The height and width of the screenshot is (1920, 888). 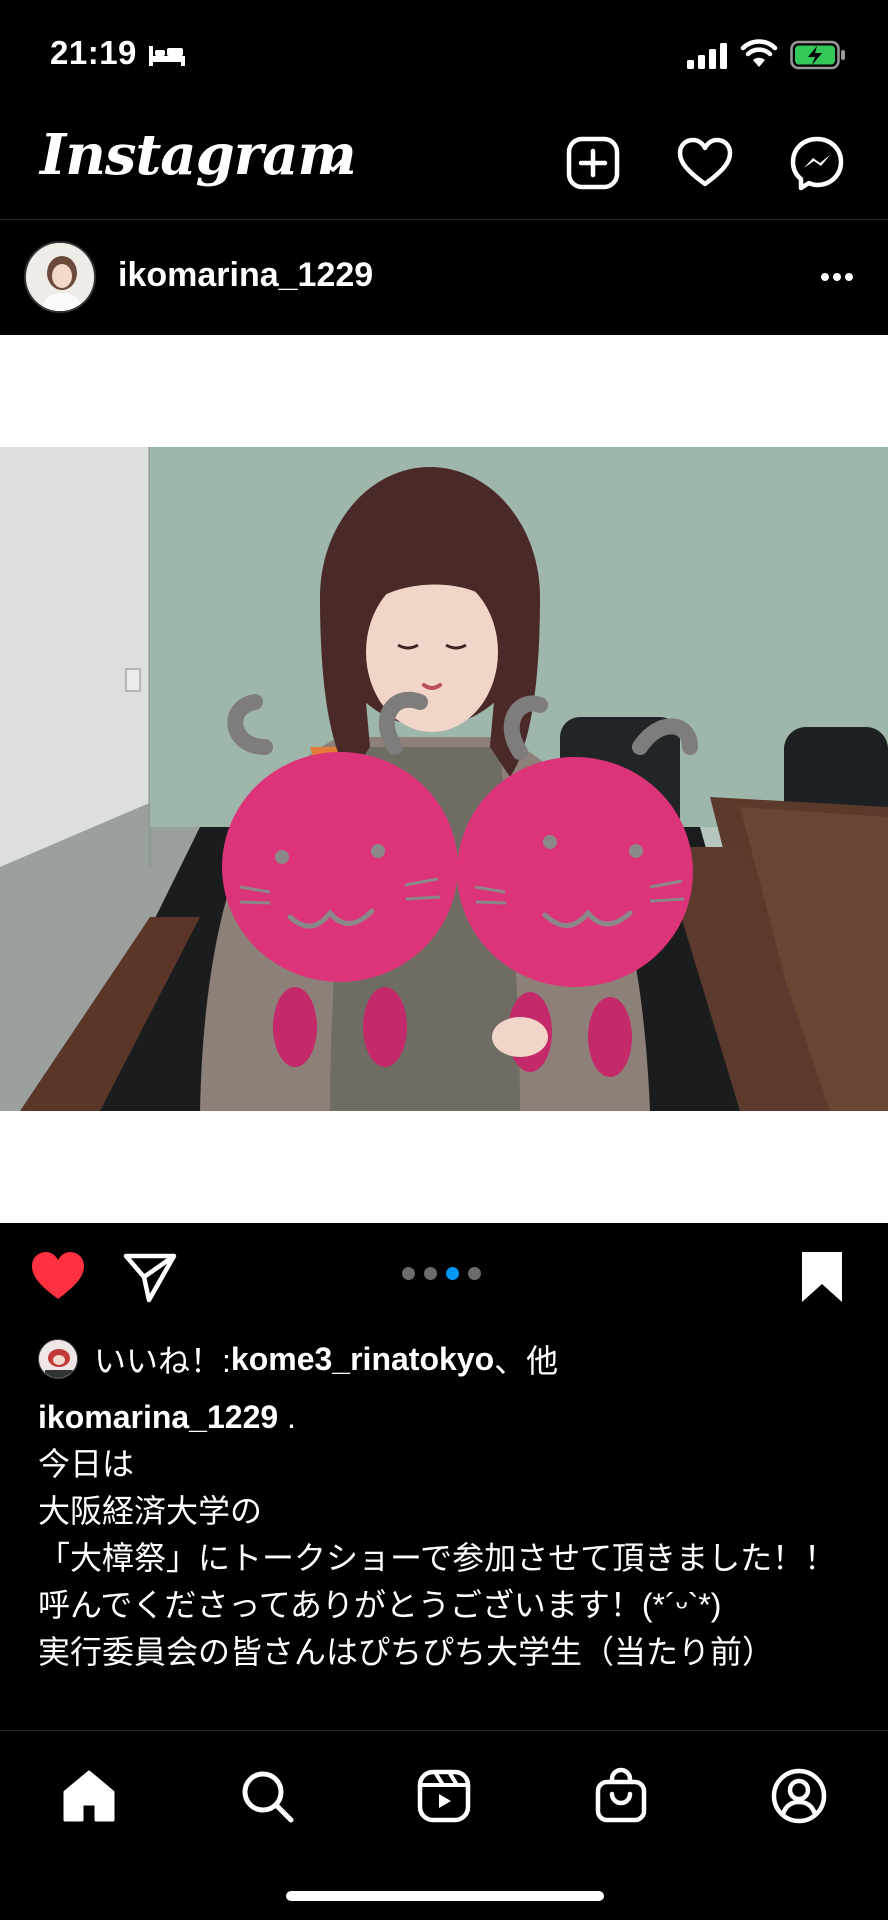 What do you see at coordinates (267, 1796) in the screenshot?
I see `search-icon` at bounding box center [267, 1796].